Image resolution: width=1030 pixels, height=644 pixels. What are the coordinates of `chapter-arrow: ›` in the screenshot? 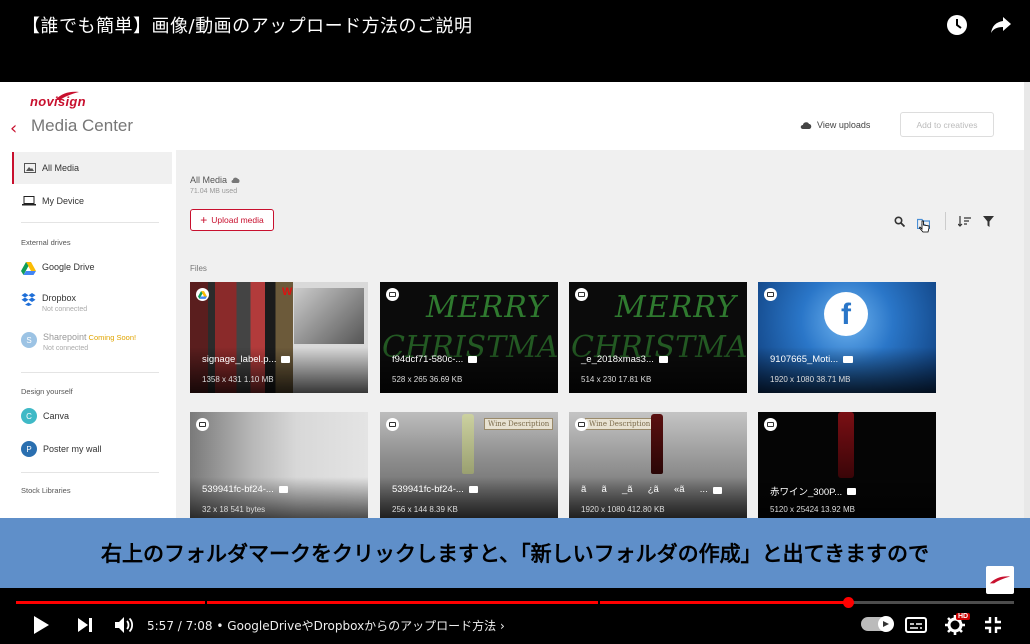 It's located at (502, 626).